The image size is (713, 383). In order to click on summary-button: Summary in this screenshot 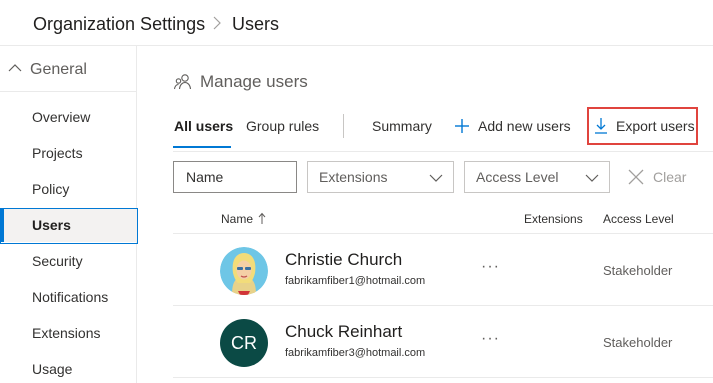, I will do `click(402, 133)`.